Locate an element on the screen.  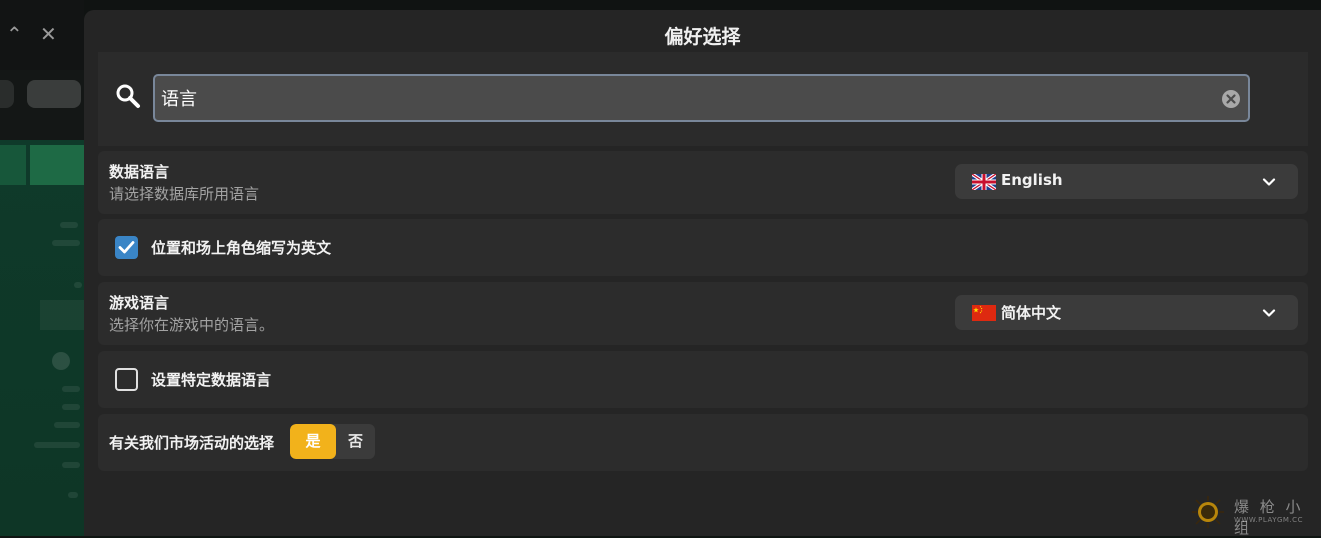
background-sidebar: ⌃ ✕ is located at coordinates (42, 268).